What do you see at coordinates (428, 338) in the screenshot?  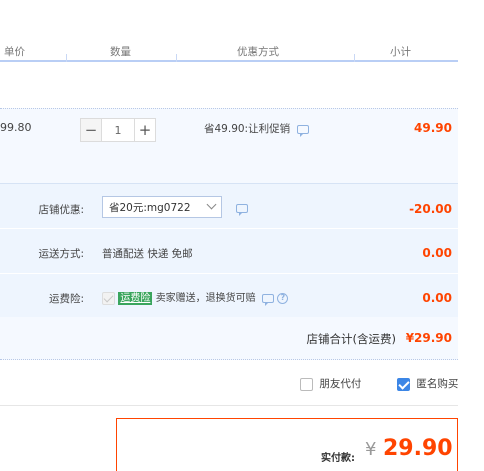 I see `shop-total-amount: ¥29.90` at bounding box center [428, 338].